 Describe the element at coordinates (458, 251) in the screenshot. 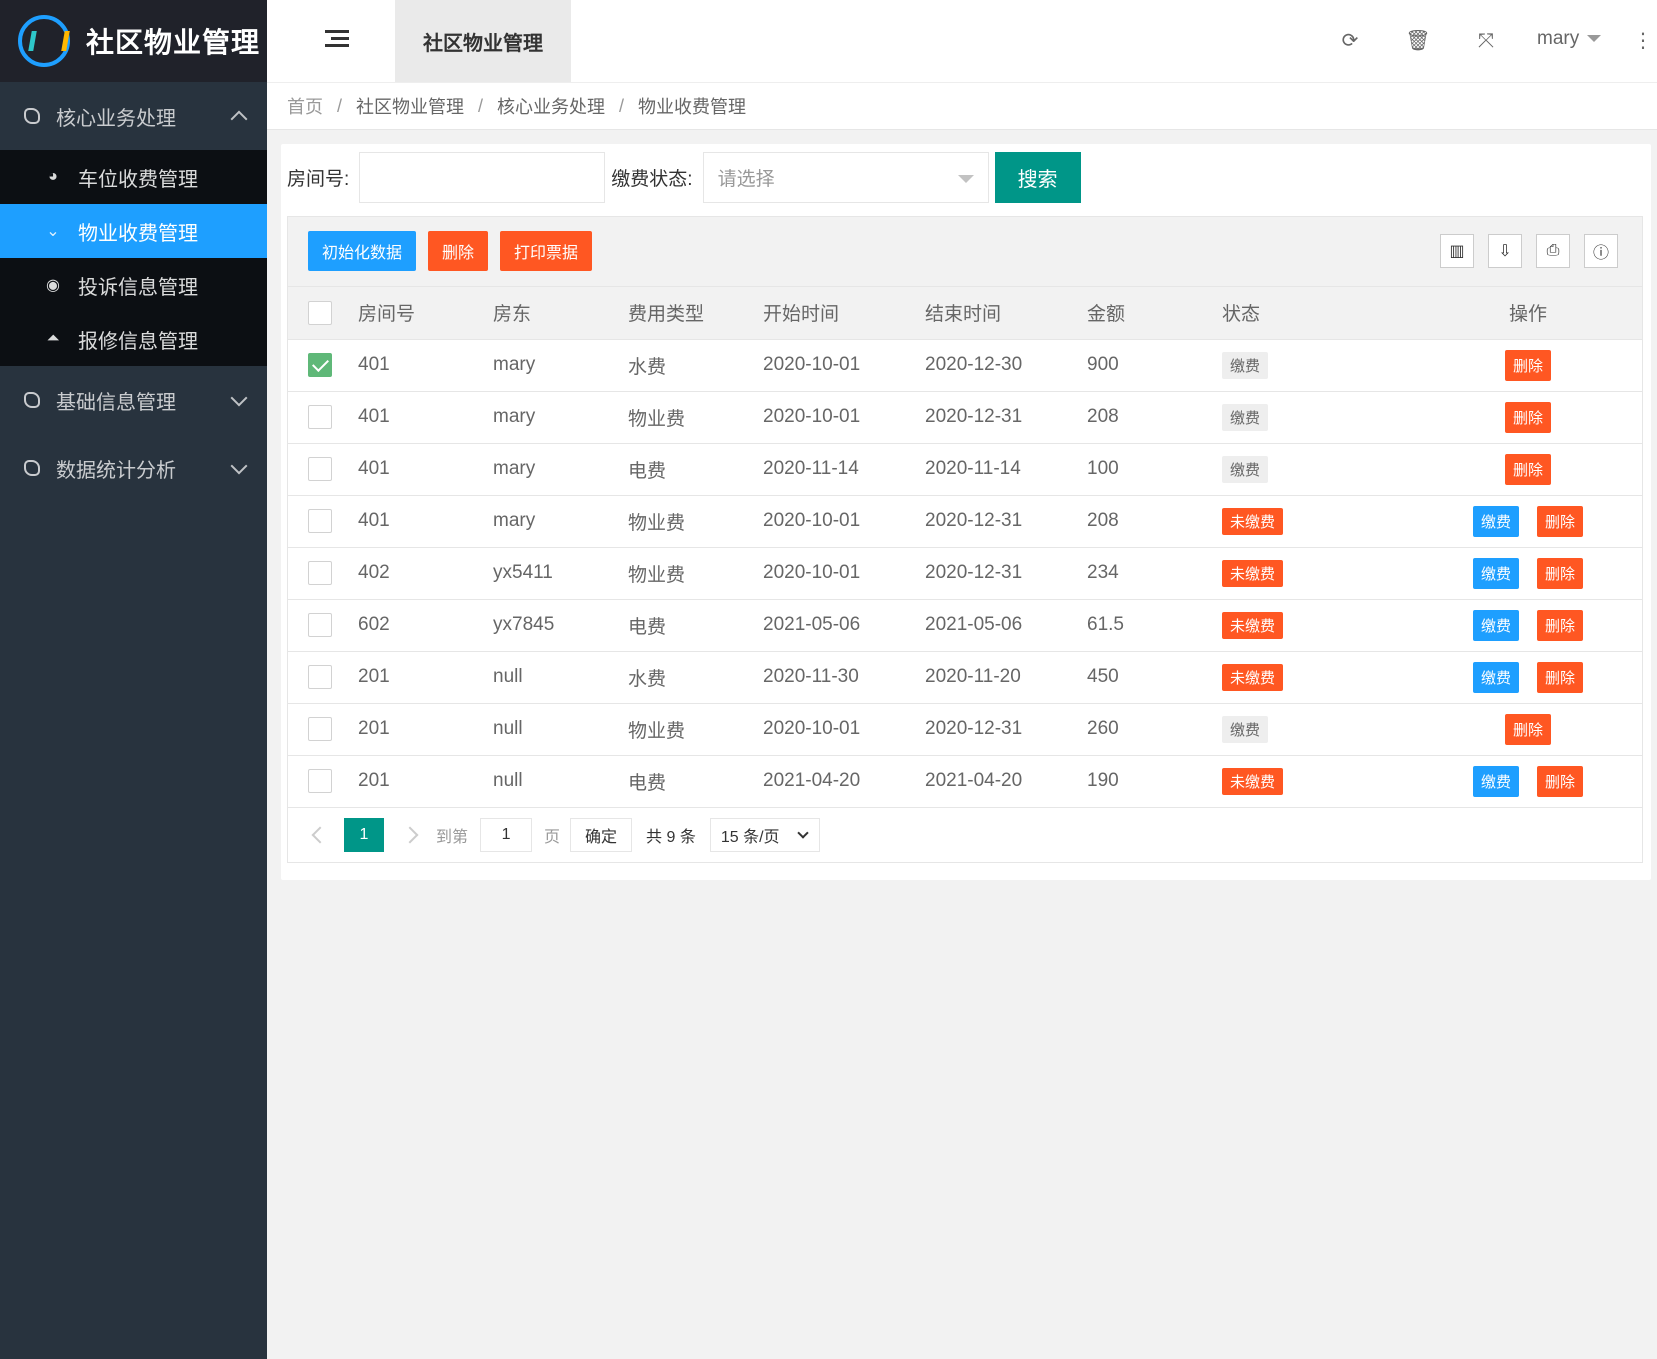

I see `batch-delete-button: 删除` at that location.